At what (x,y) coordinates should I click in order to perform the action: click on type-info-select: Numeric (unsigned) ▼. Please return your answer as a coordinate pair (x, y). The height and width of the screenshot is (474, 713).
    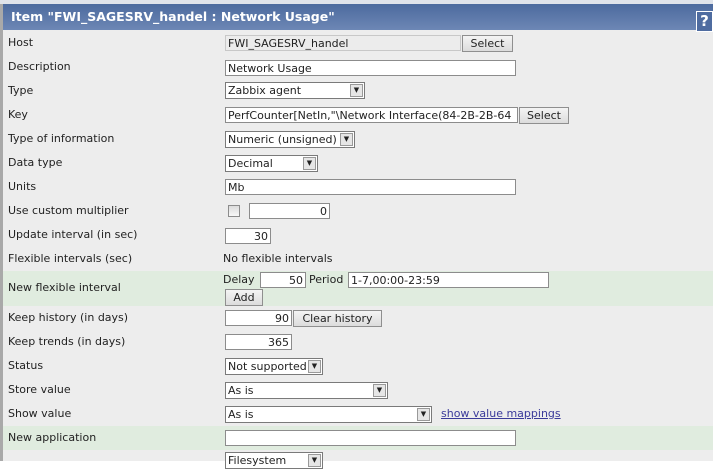
    Looking at the image, I should click on (290, 139).